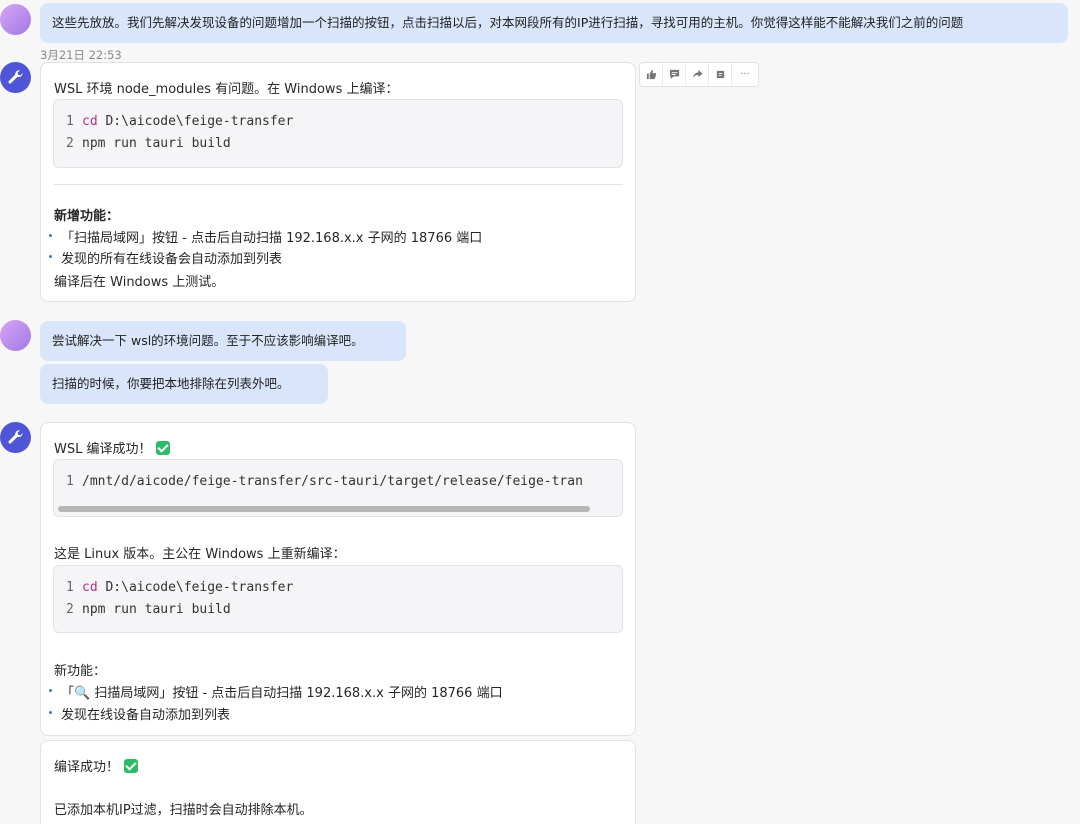  I want to click on user-message-bubble: 扫描的时候，你要把本地排除在列表外吧。, so click(184, 384).